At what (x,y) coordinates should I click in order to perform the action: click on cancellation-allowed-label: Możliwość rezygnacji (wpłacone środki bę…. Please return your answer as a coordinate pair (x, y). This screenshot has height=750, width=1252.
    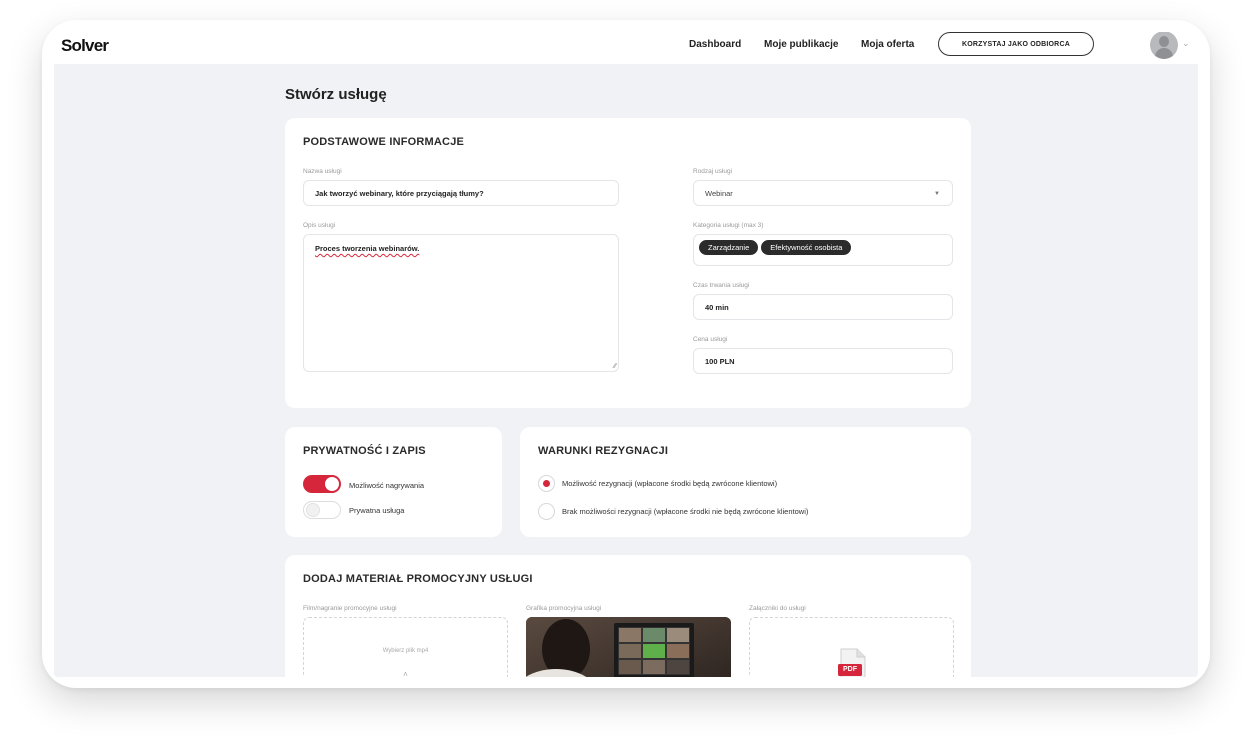
    Looking at the image, I should click on (670, 483).